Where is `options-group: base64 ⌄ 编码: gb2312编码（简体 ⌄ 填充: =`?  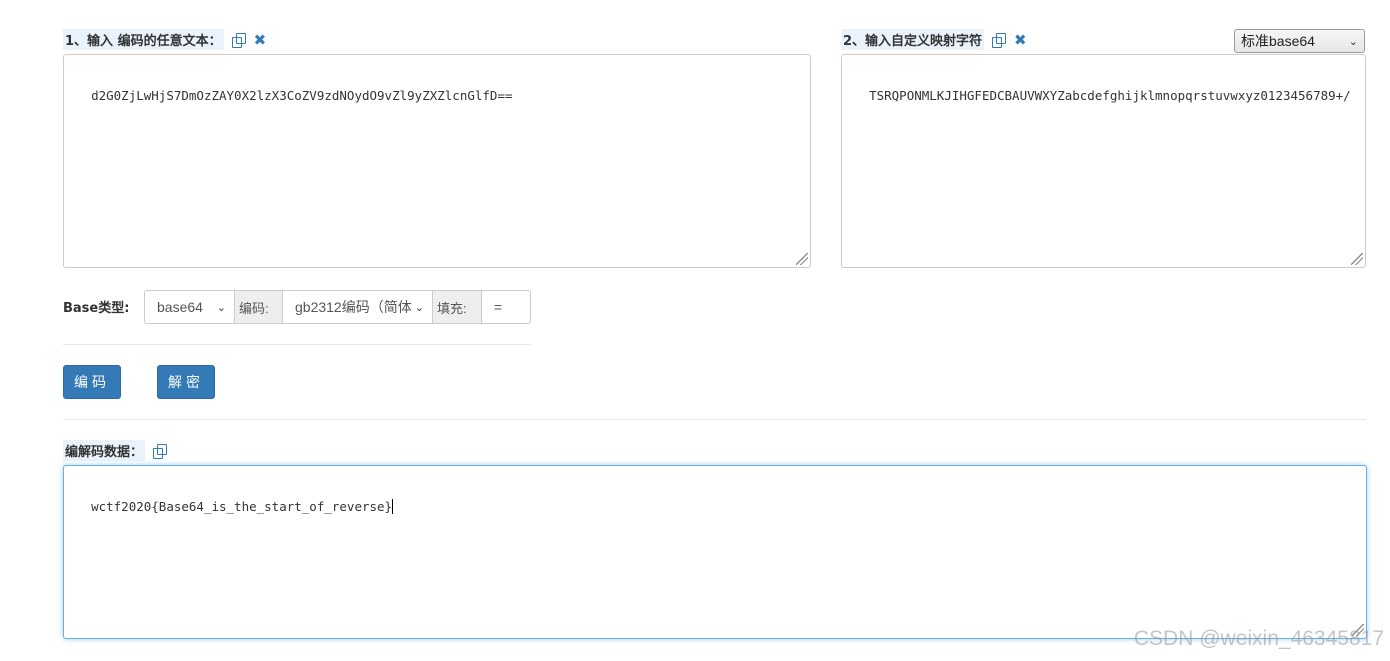 options-group: base64 ⌄ 编码: gb2312编码（简体 ⌄ 填充: = is located at coordinates (337, 307).